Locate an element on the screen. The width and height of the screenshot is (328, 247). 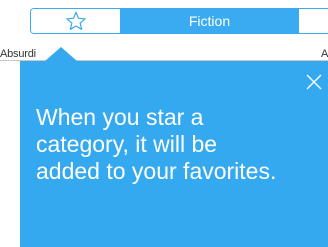
favorites-star-tab is located at coordinates (76, 21).